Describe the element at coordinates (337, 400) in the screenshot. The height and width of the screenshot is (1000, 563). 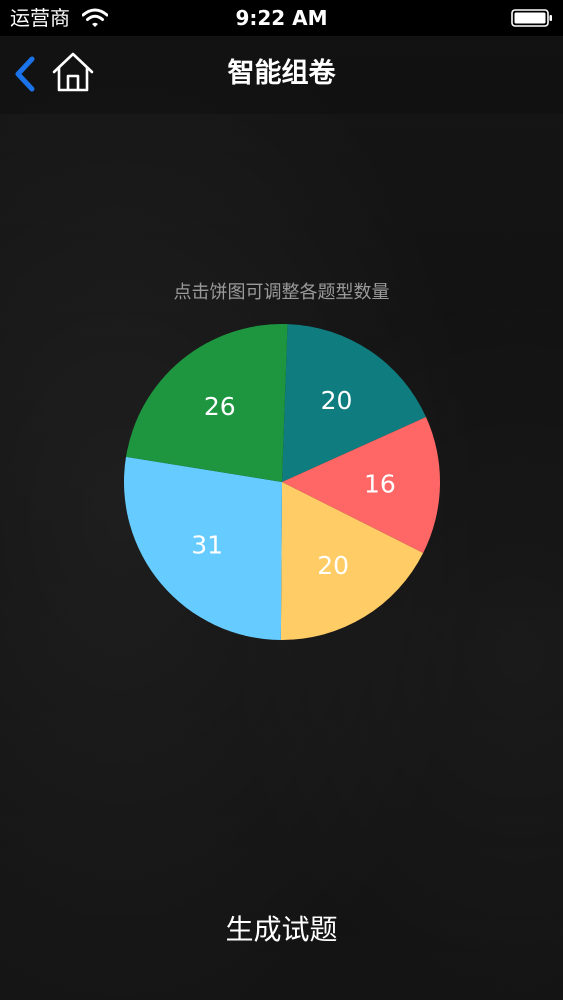
I see `pie-slice-label-0: 20` at that location.